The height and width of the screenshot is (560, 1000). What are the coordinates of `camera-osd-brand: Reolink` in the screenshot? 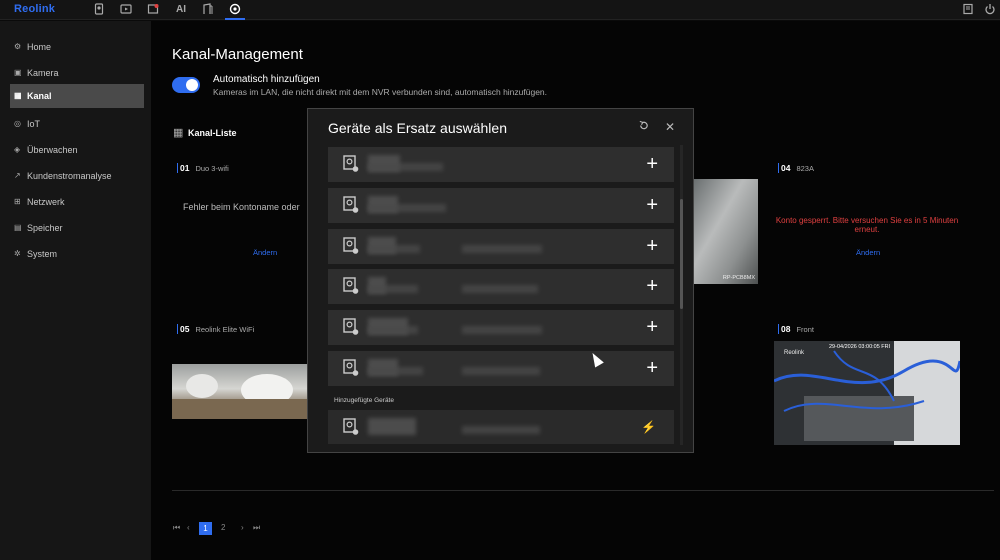 It's located at (794, 353).